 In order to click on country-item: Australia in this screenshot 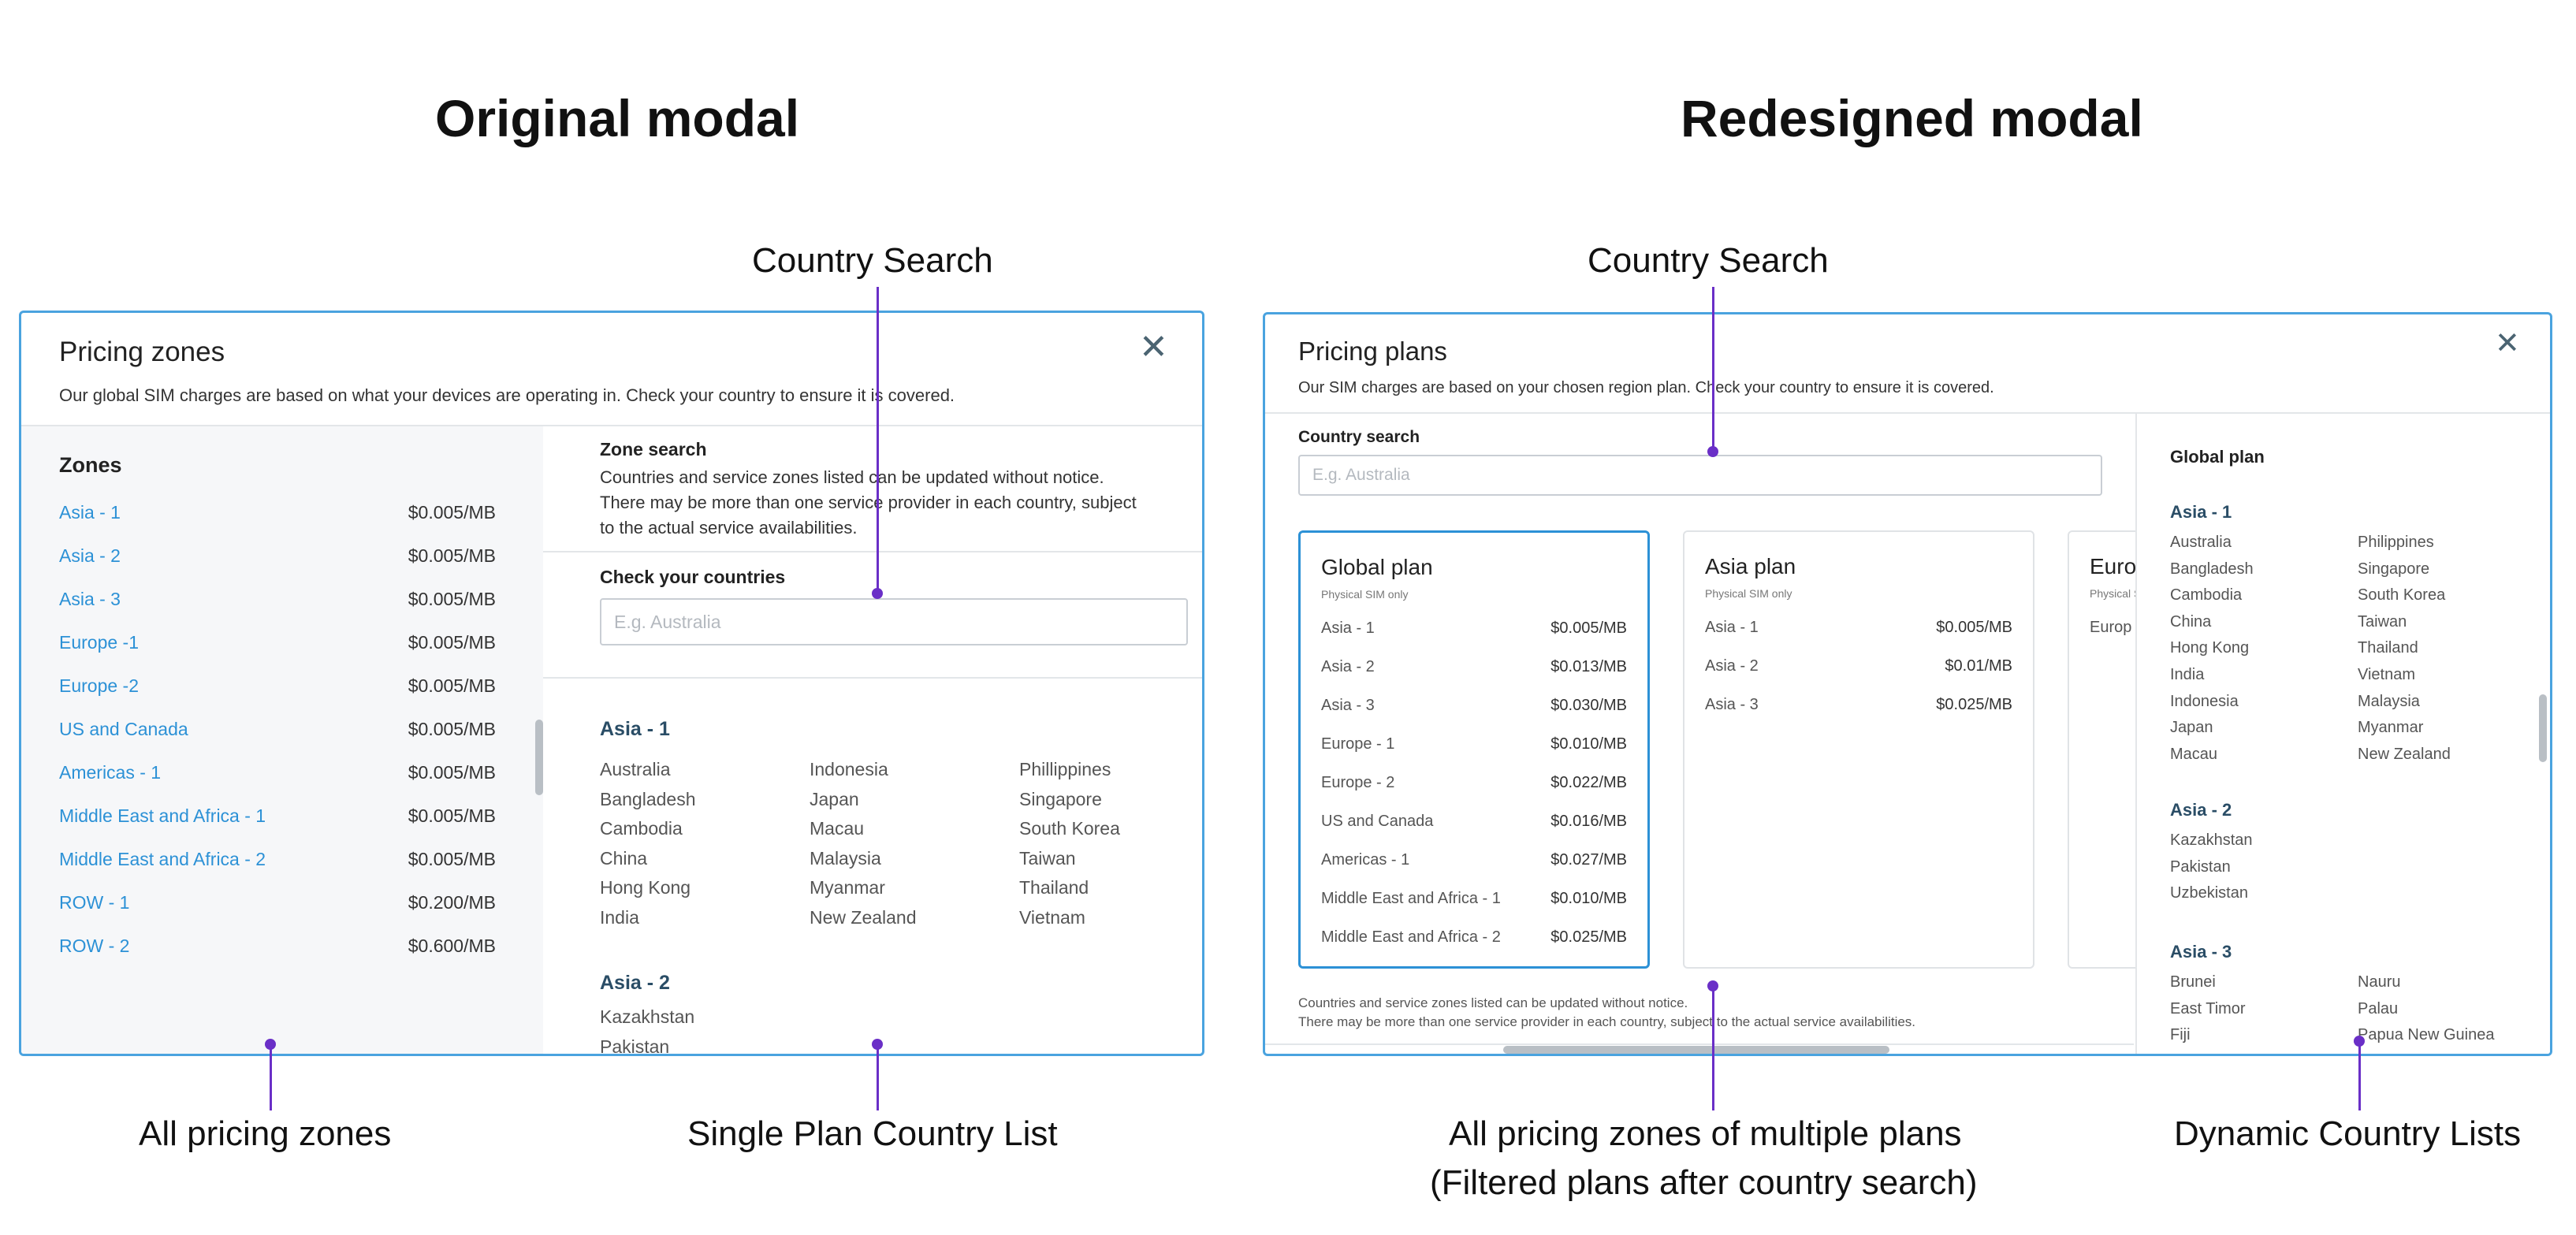, I will do `click(2201, 543)`.